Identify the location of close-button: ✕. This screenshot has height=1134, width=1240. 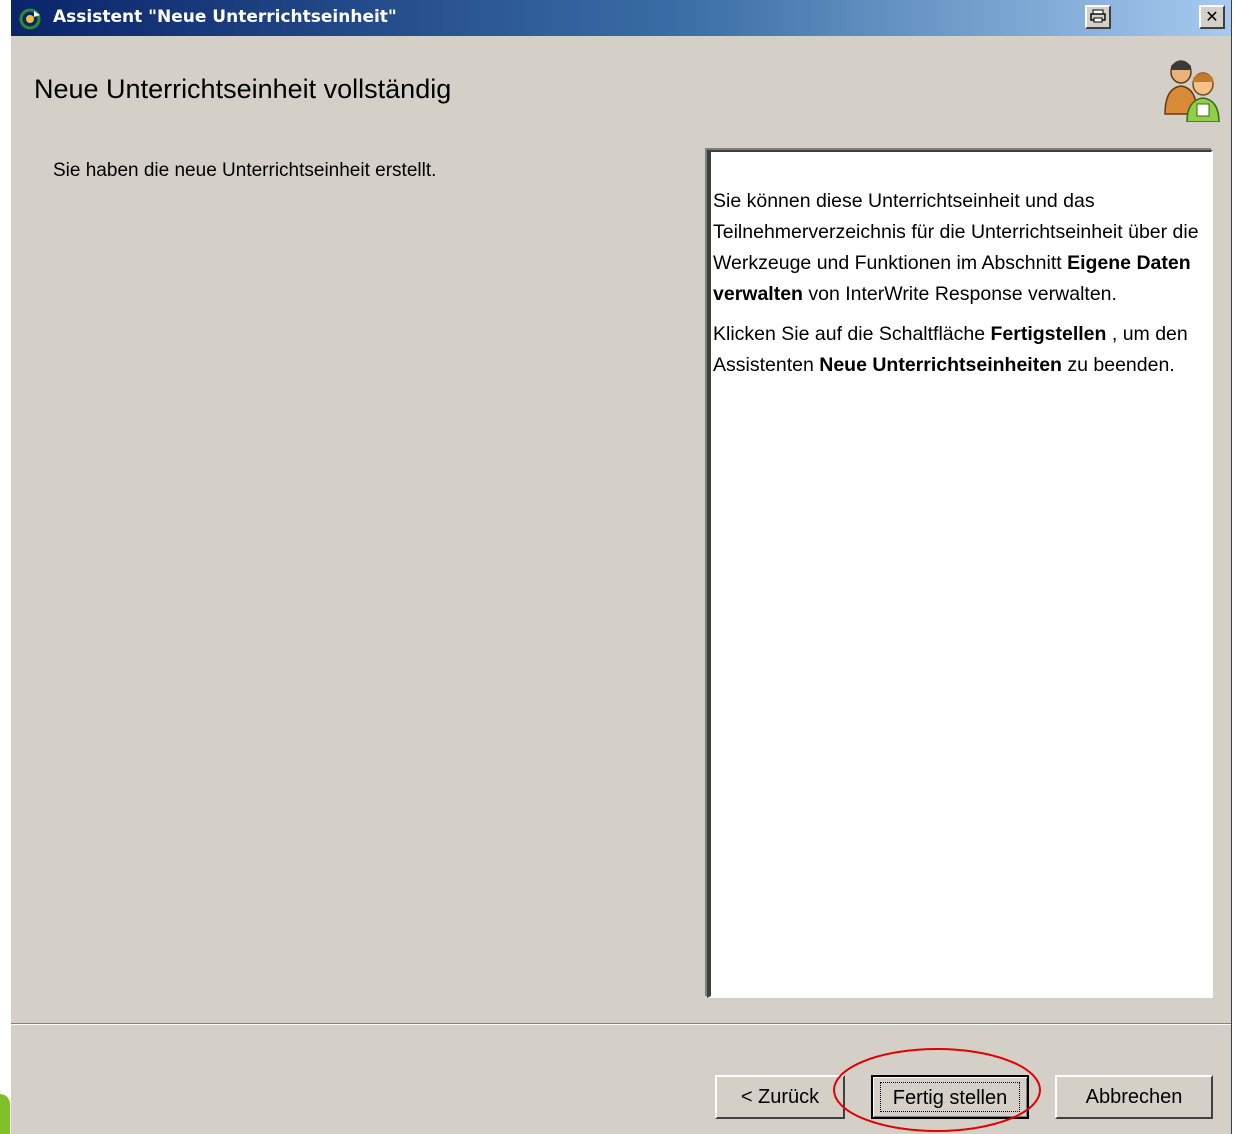
(1212, 17).